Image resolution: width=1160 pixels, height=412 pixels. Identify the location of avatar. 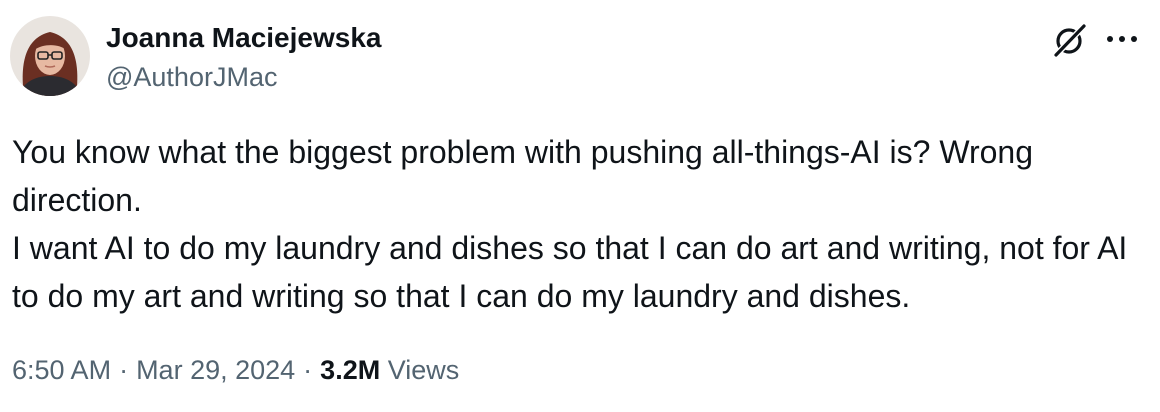
(50, 56).